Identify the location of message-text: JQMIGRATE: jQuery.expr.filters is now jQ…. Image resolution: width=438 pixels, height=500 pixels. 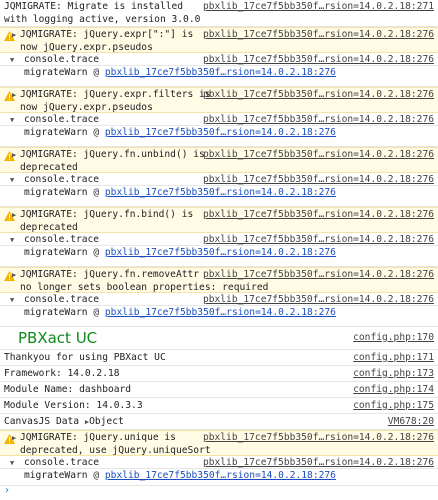
(115, 101).